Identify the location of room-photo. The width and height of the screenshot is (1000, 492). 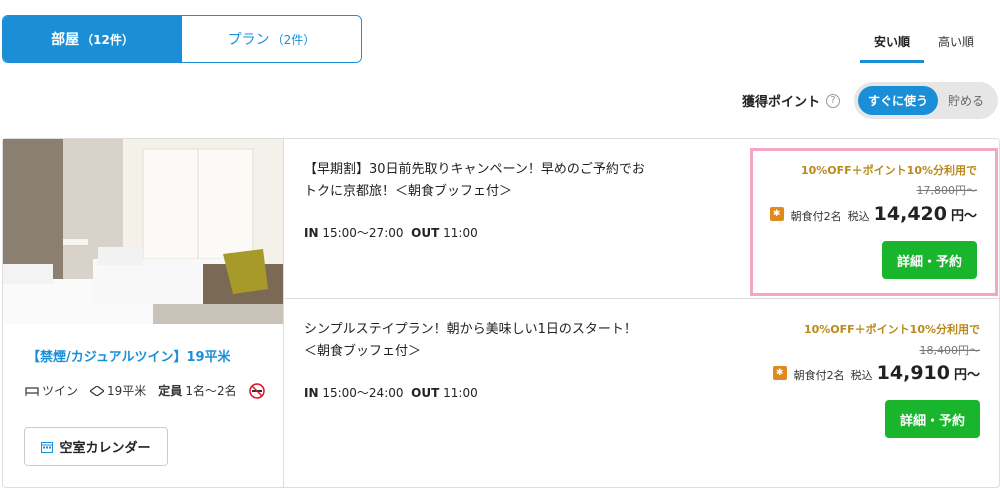
(143, 231).